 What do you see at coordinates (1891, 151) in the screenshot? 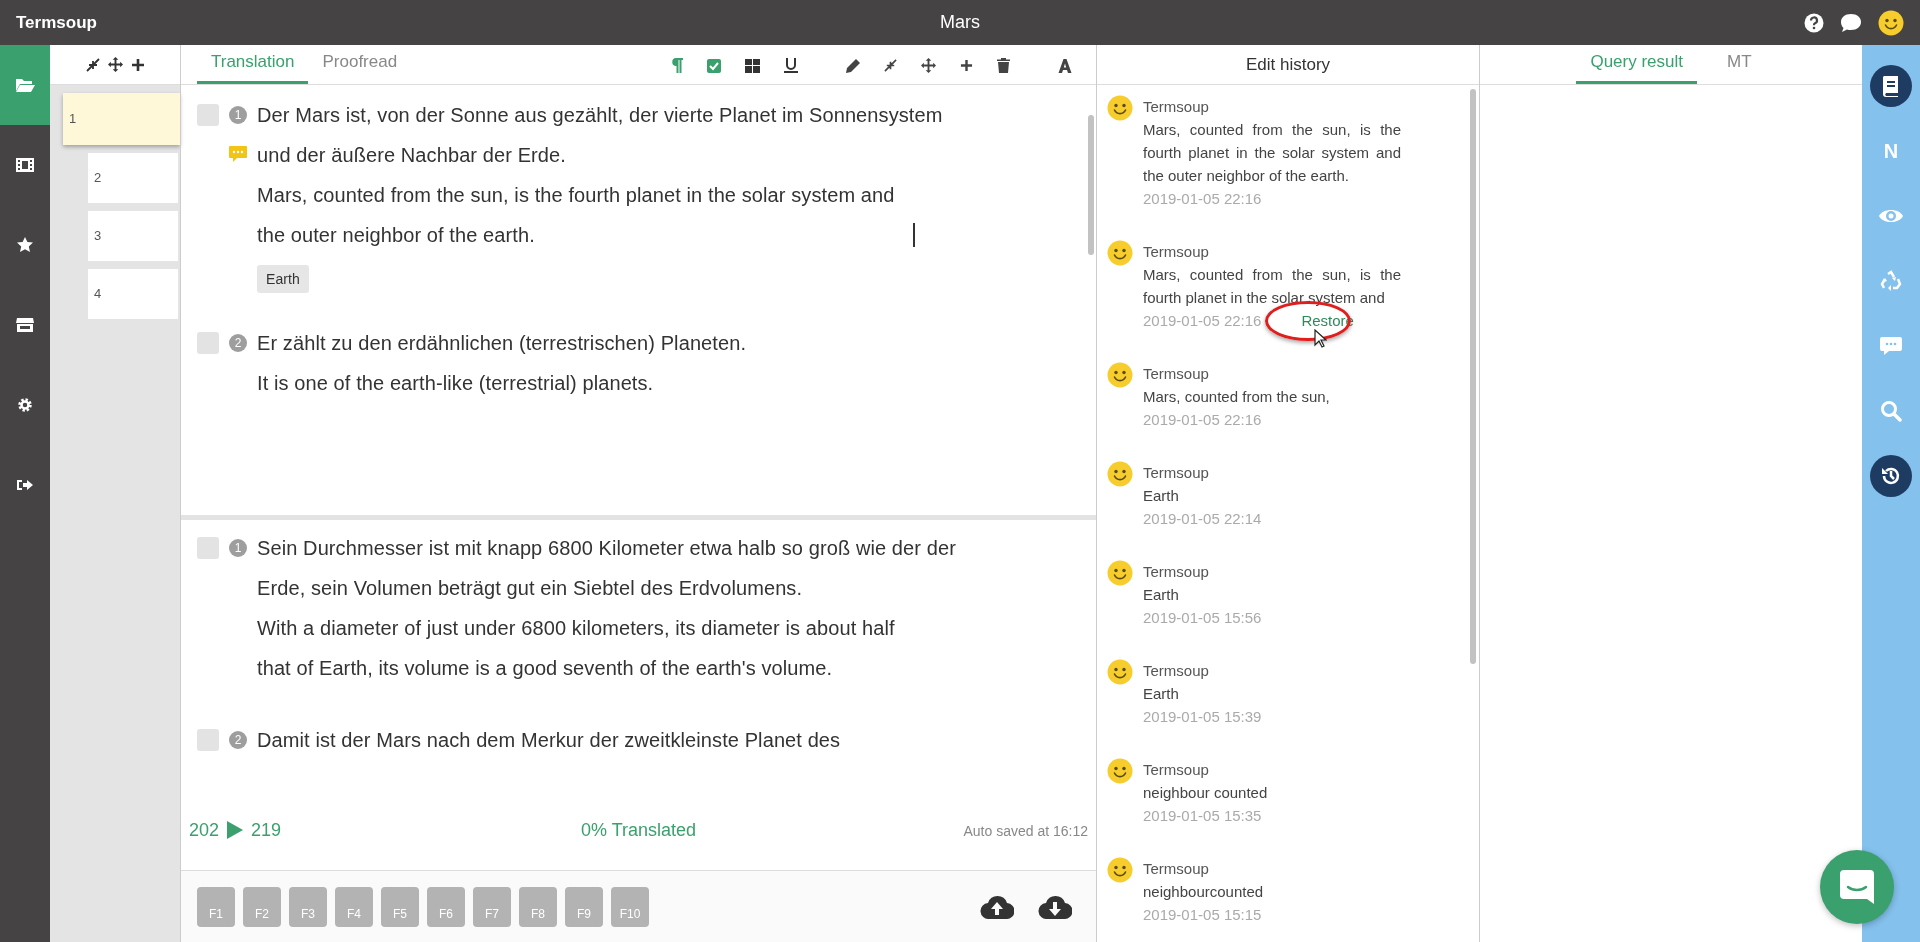
I see `tool-button: N` at bounding box center [1891, 151].